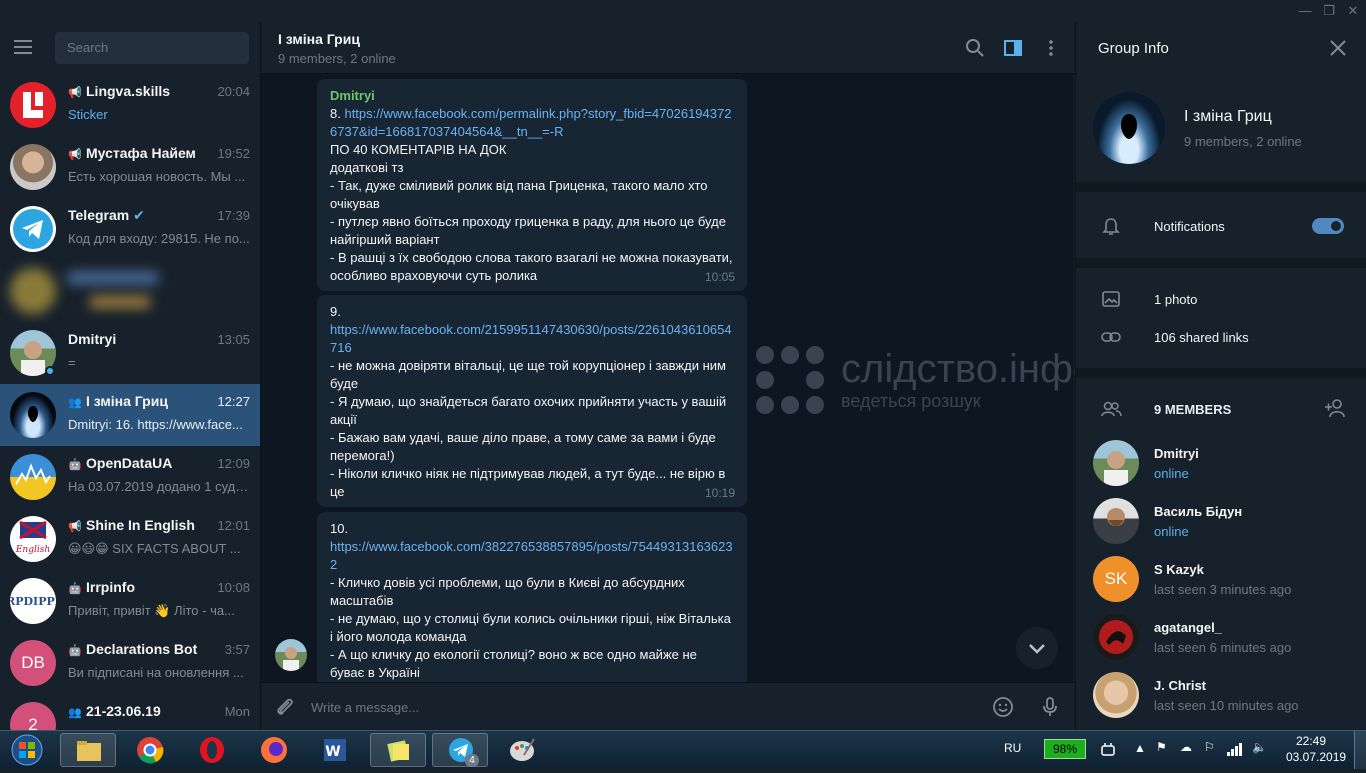 The width and height of the screenshot is (1366, 773). What do you see at coordinates (233, 587) in the screenshot?
I see `chat-time: 10:08` at bounding box center [233, 587].